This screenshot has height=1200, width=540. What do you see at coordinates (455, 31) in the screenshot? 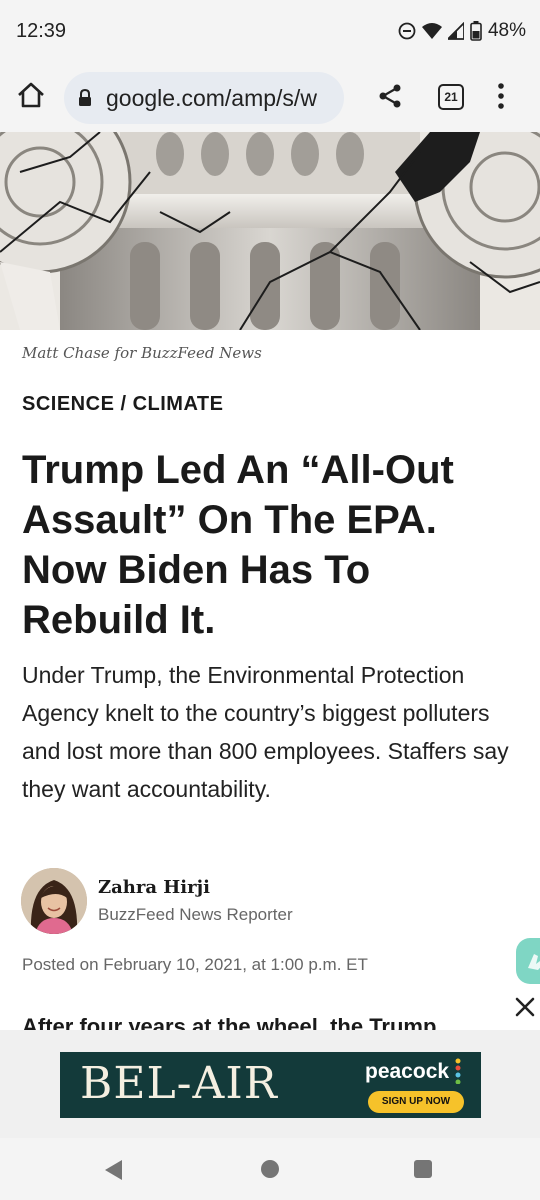
I see `signal-icon` at bounding box center [455, 31].